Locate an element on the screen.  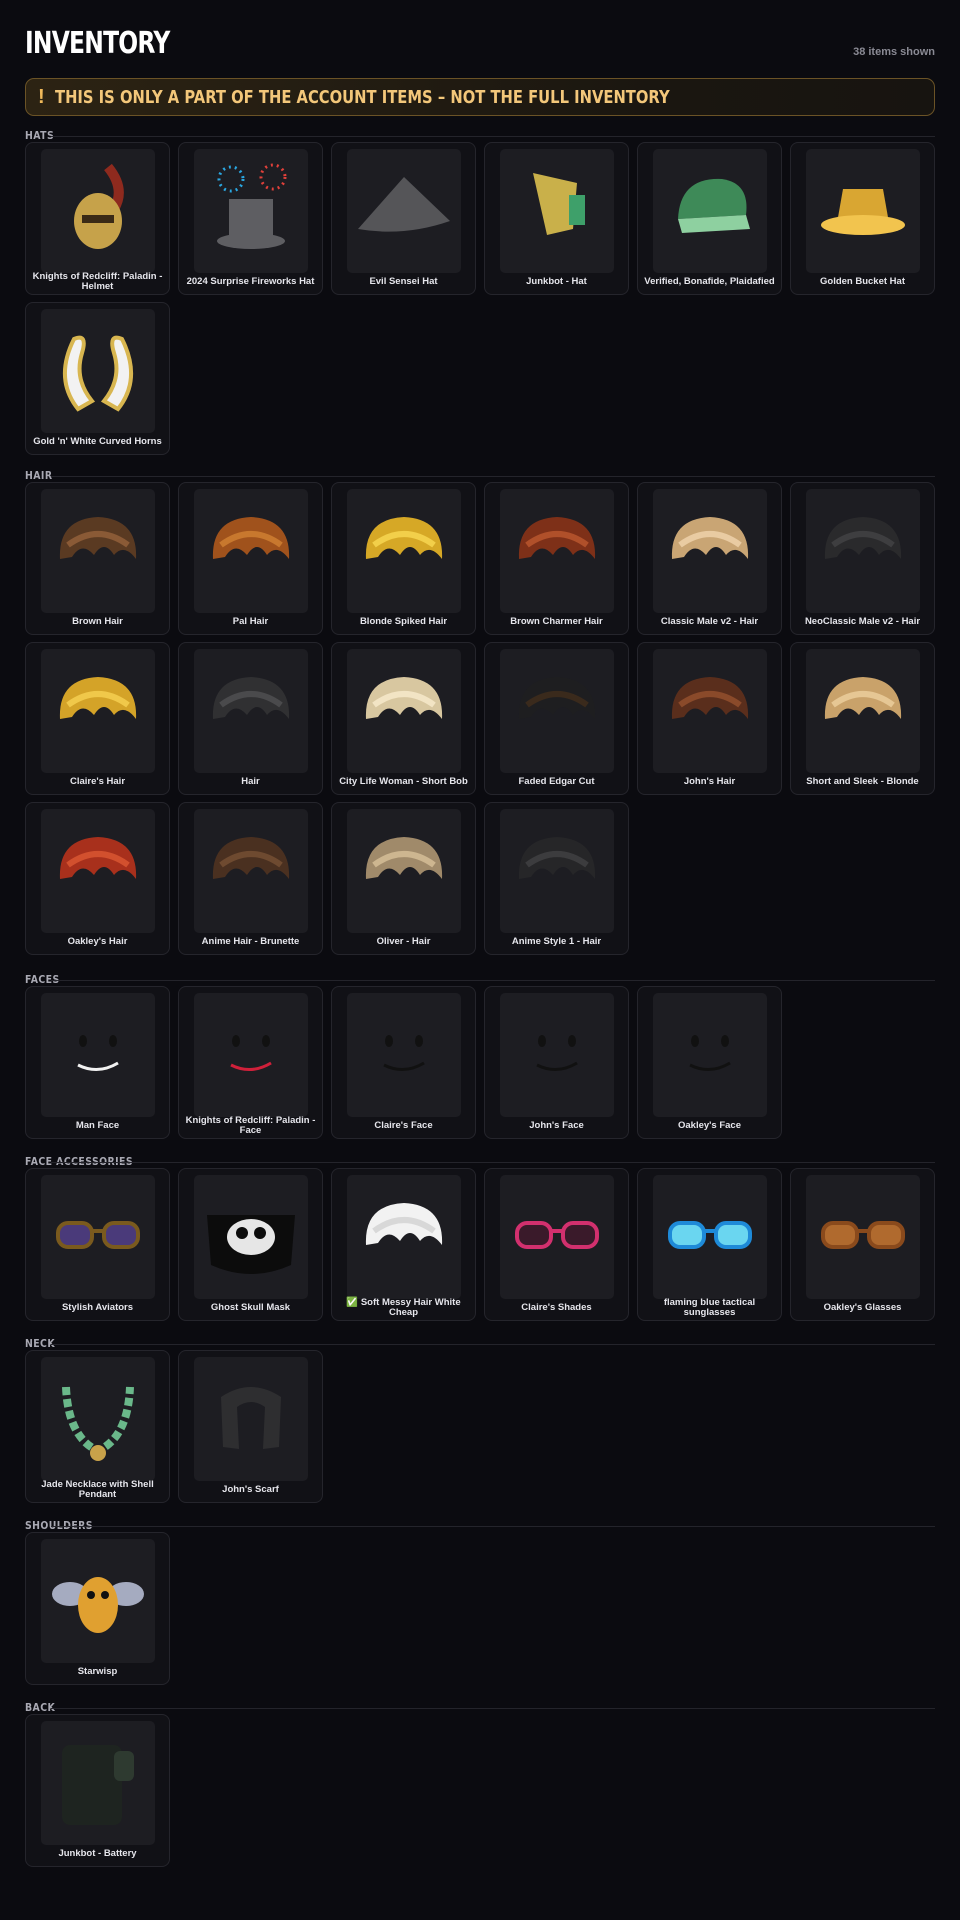
top-hat-icon is located at coordinates (251, 211).